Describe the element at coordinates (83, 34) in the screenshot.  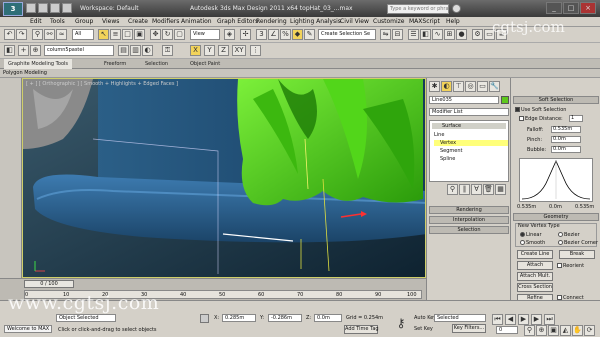
I see `selection-filter-dropdown: All` at that location.